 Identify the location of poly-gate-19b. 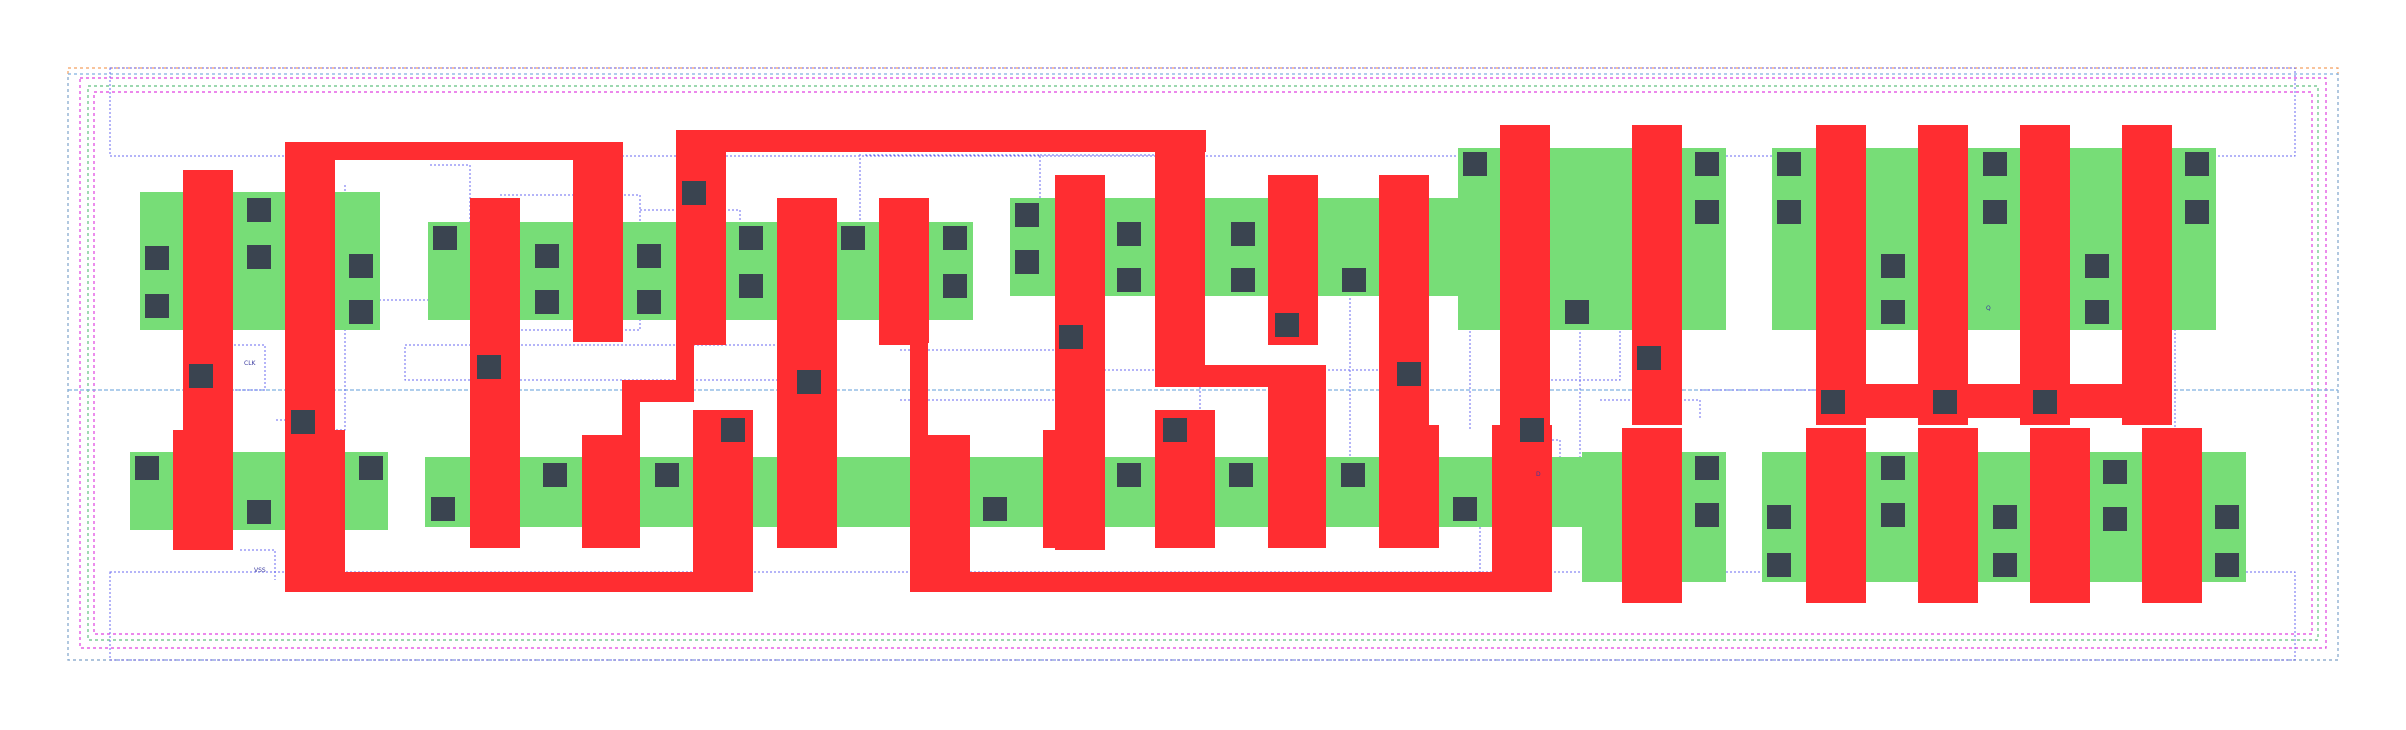
(2172, 515).